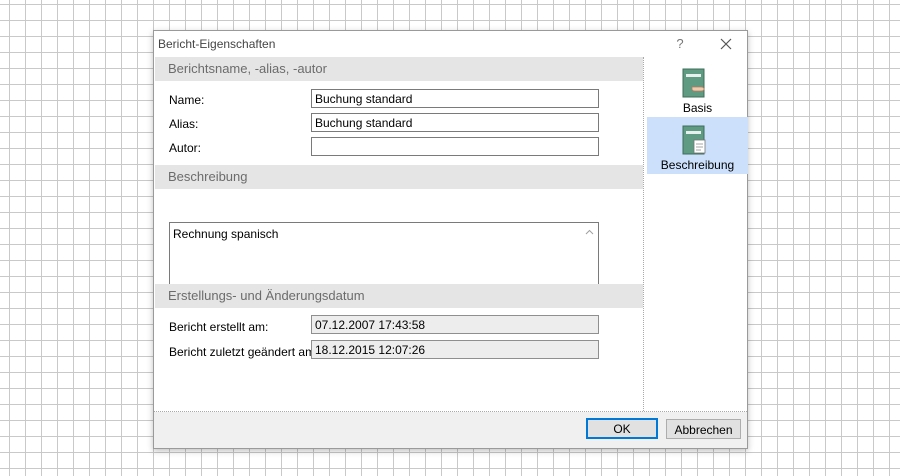  I want to click on vertical-divider, so click(643, 234).